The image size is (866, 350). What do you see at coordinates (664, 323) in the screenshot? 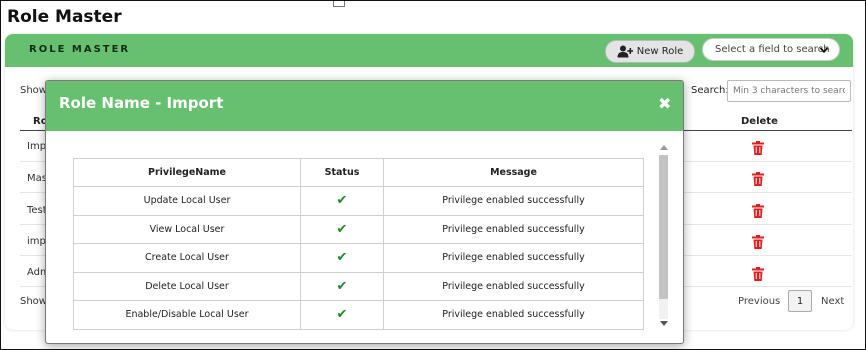
I see `scroll-down-icon` at bounding box center [664, 323].